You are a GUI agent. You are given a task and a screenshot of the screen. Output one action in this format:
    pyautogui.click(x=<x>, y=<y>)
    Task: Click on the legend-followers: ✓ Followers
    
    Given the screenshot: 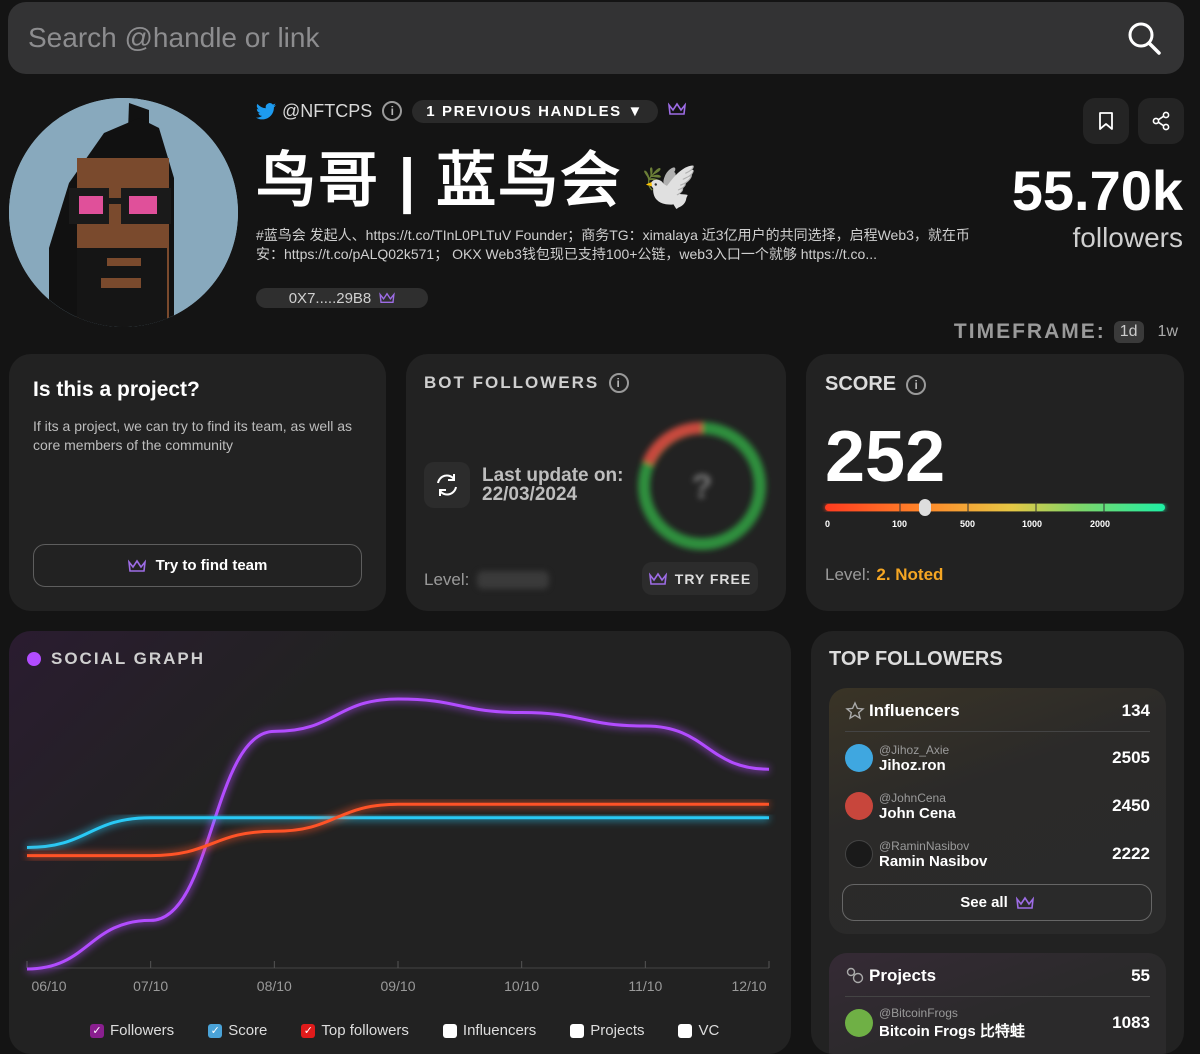 What is the action you would take?
    pyautogui.click(x=132, y=1030)
    